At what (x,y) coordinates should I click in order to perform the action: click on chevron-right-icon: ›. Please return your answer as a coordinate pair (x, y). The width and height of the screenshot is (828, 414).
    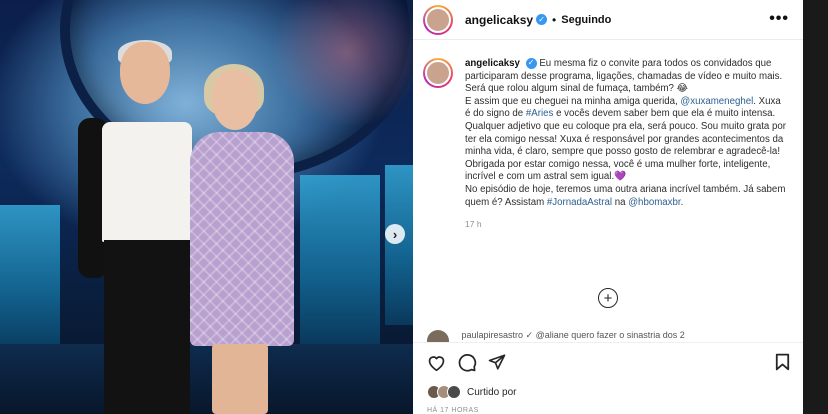
    Looking at the image, I should click on (395, 234).